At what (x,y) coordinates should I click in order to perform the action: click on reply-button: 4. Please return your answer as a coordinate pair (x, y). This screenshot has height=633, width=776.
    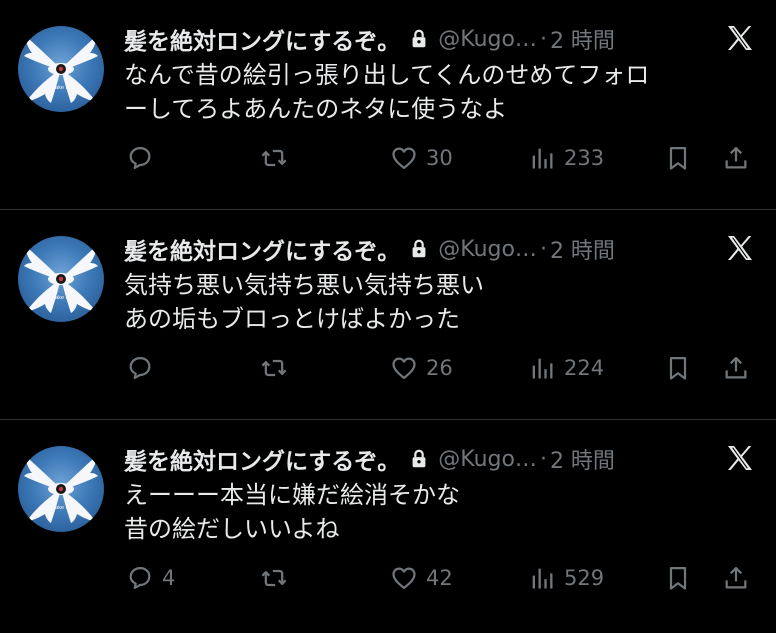
    Looking at the image, I should click on (150, 578).